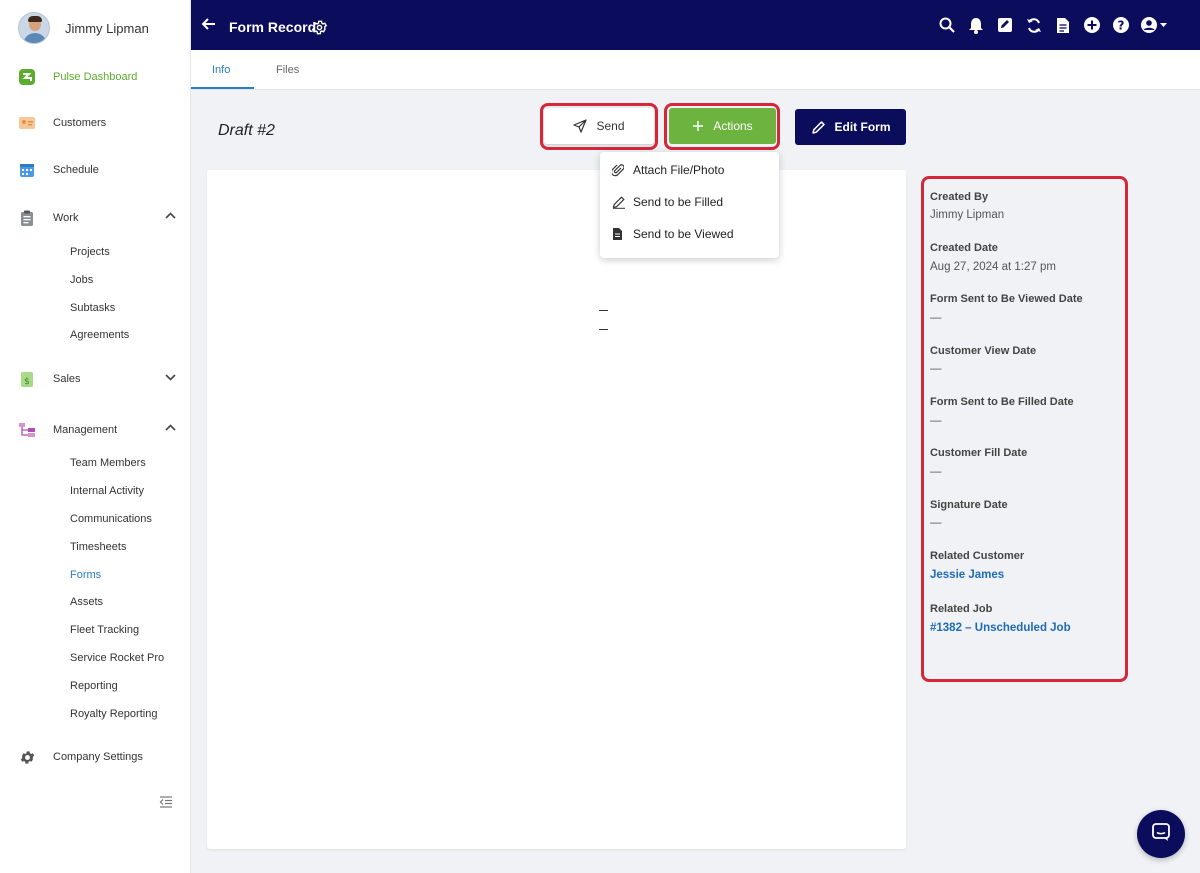 Image resolution: width=1200 pixels, height=873 pixels. I want to click on menu-item-send-to-be-filled: Send to be Filled, so click(667, 202).